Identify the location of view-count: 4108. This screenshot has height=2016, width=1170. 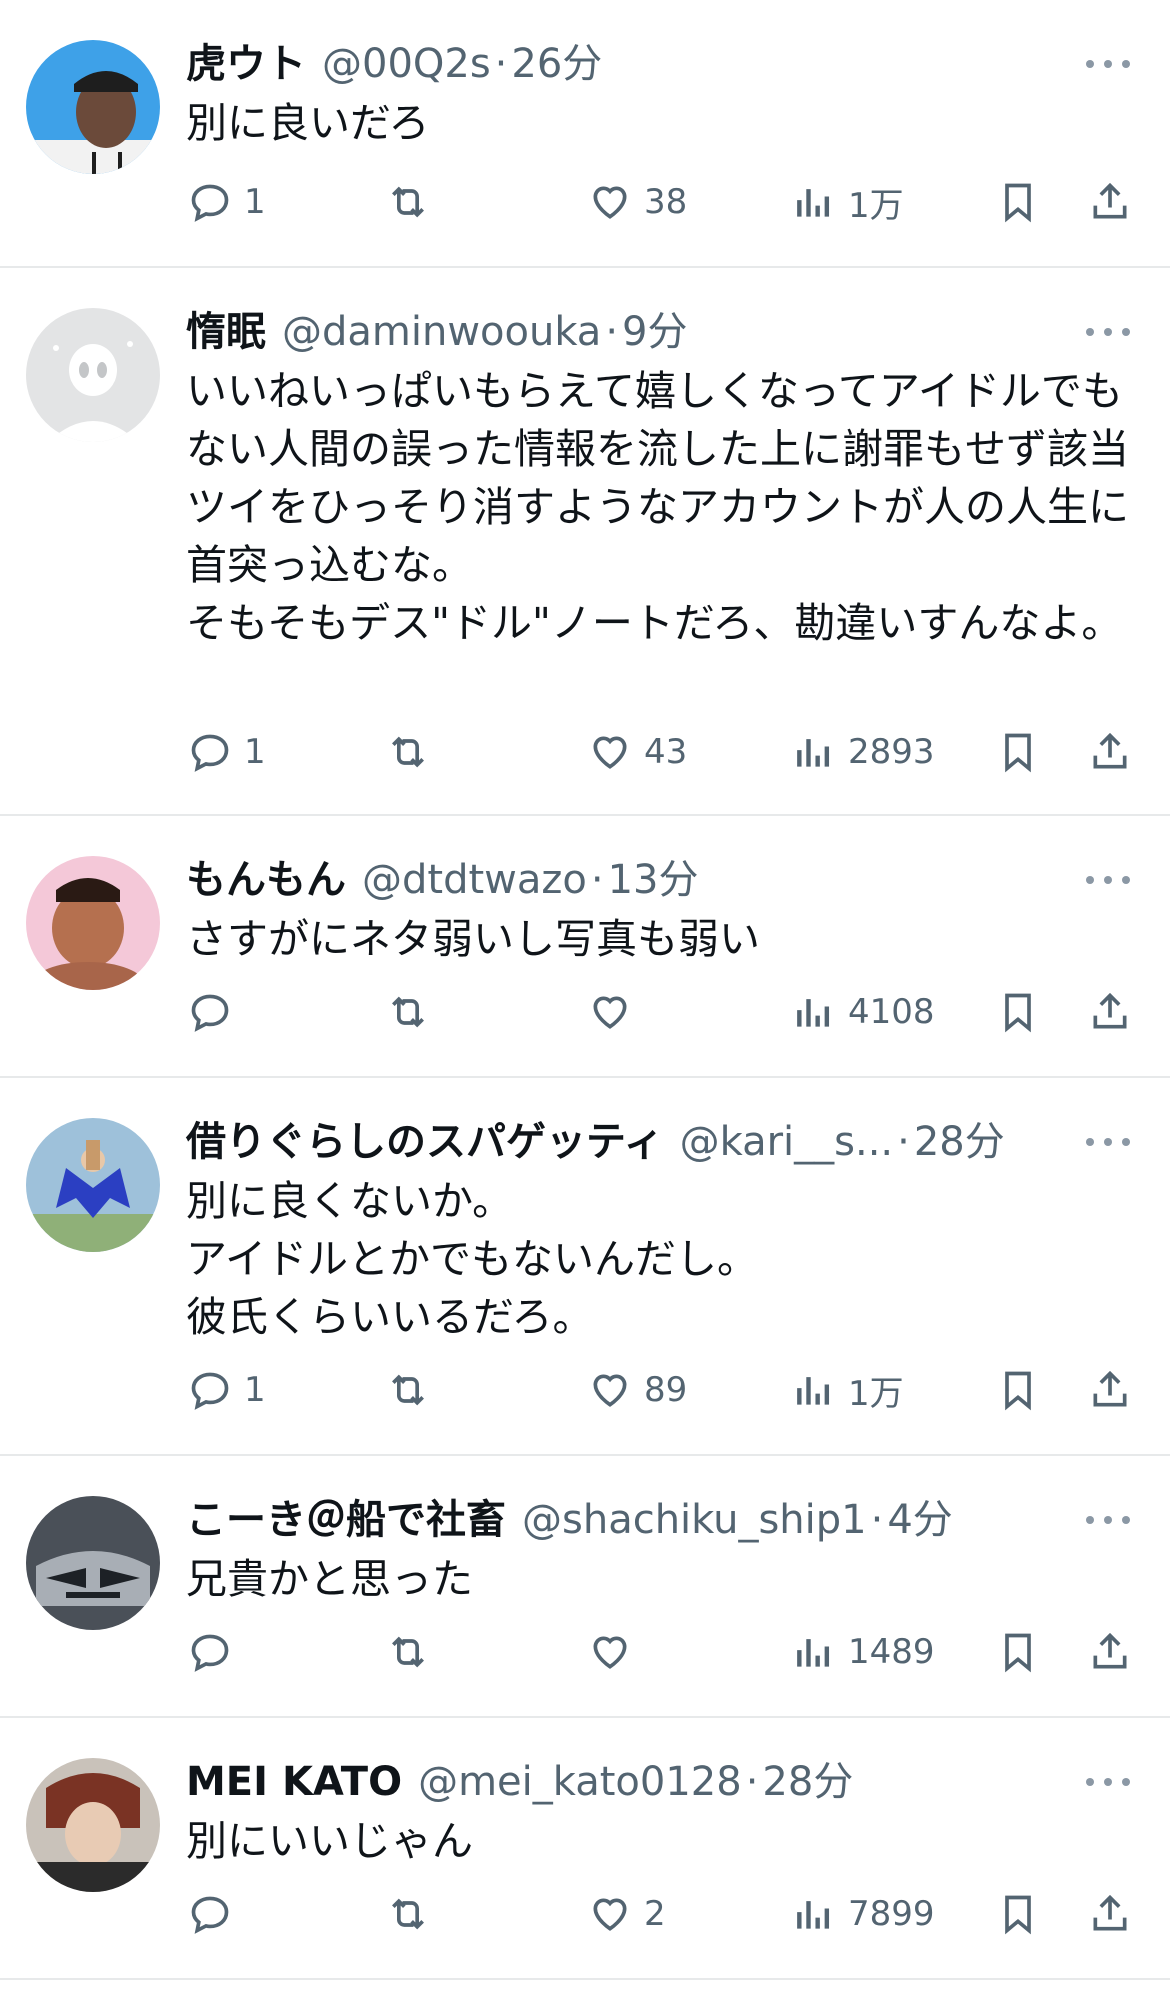
(891, 1012).